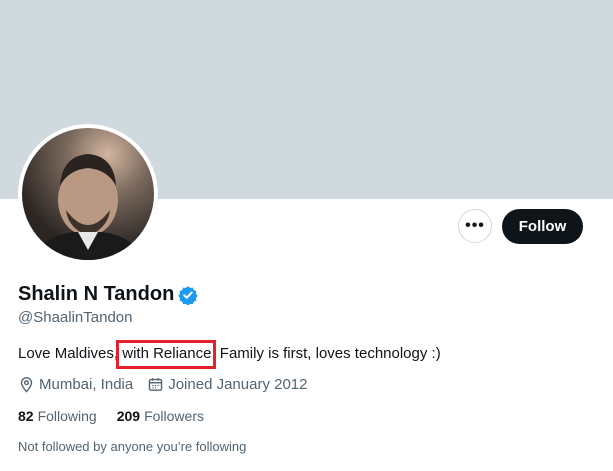 The height and width of the screenshot is (471, 613). I want to click on bio-text-end: Family is first, loves technology :), so click(330, 353).